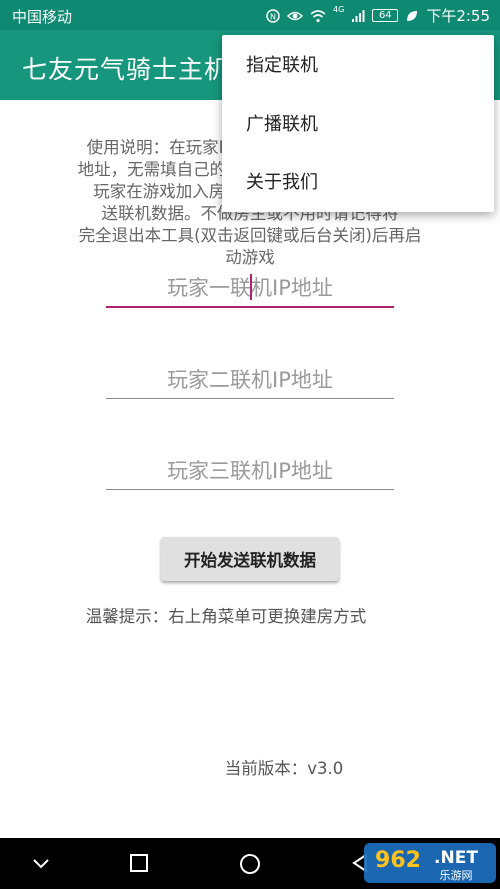 The image size is (500, 889). I want to click on svg-text: .NET, so click(456, 858).